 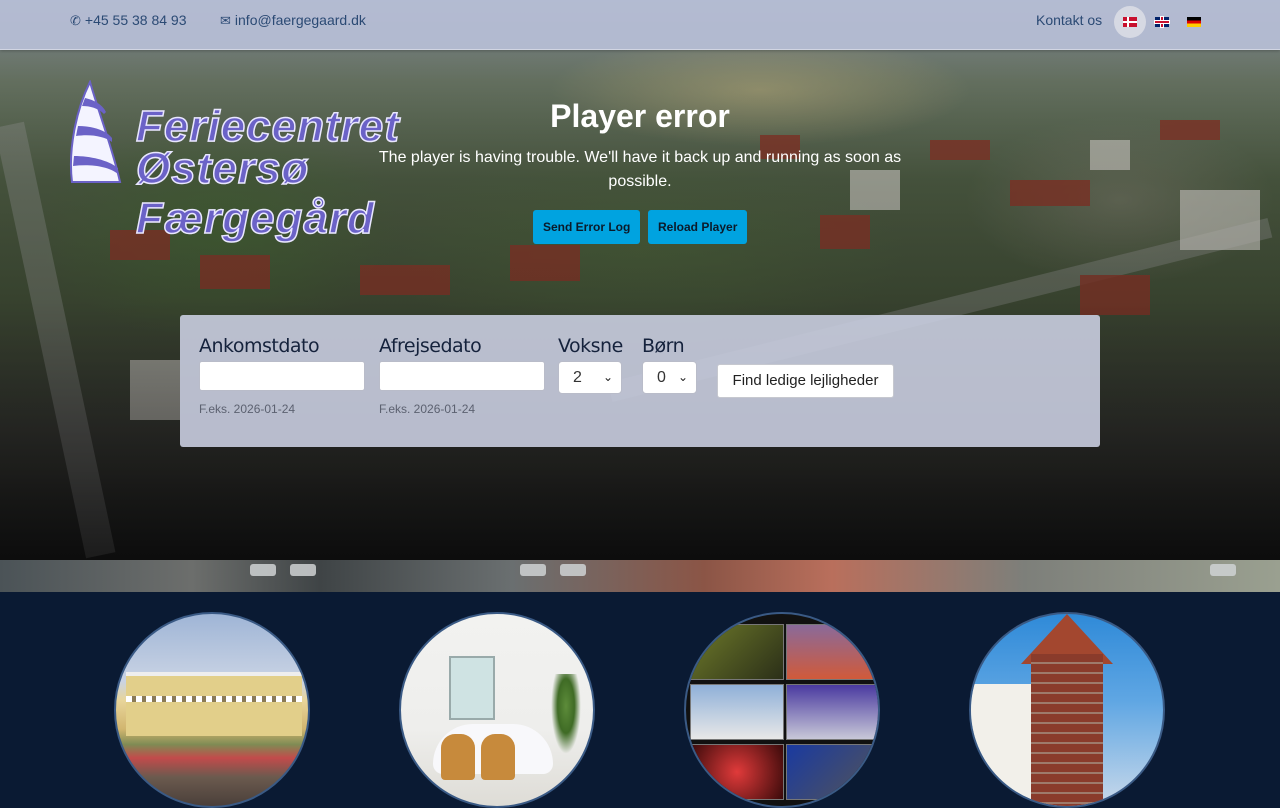 What do you see at coordinates (462, 376) in the screenshot?
I see `departure-date-input` at bounding box center [462, 376].